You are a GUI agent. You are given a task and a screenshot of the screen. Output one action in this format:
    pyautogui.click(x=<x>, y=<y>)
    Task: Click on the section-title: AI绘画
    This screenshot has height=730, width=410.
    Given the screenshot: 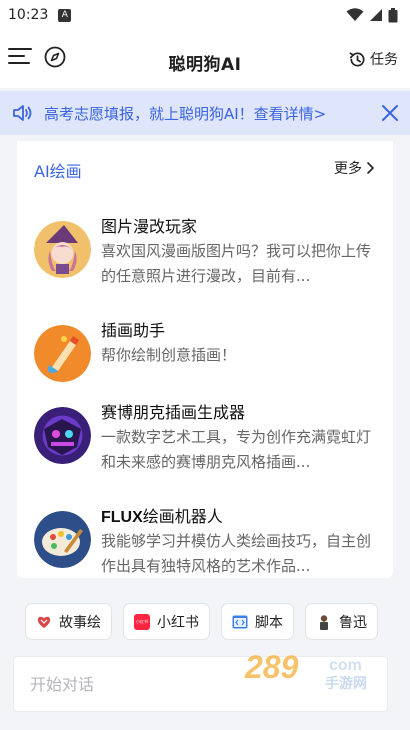 What is the action you would take?
    pyautogui.click(x=58, y=171)
    